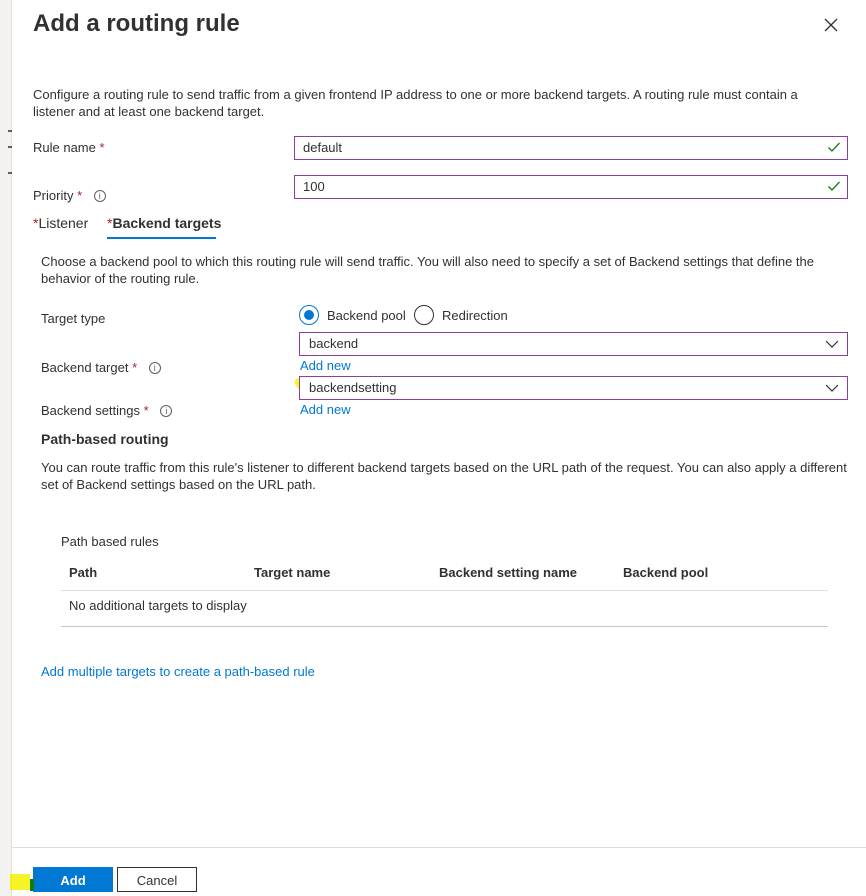  I want to click on backend-target-label-text: Backend target, so click(85, 367).